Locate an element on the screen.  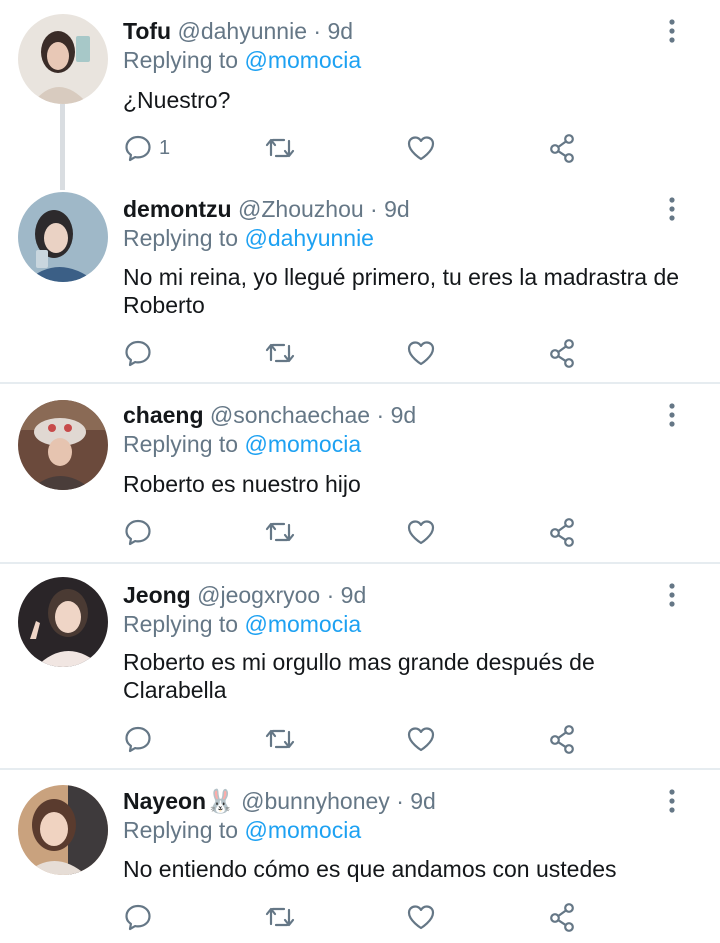
tweet-header: chaeng @sonchaechae · 9d is located at coordinates (269, 415).